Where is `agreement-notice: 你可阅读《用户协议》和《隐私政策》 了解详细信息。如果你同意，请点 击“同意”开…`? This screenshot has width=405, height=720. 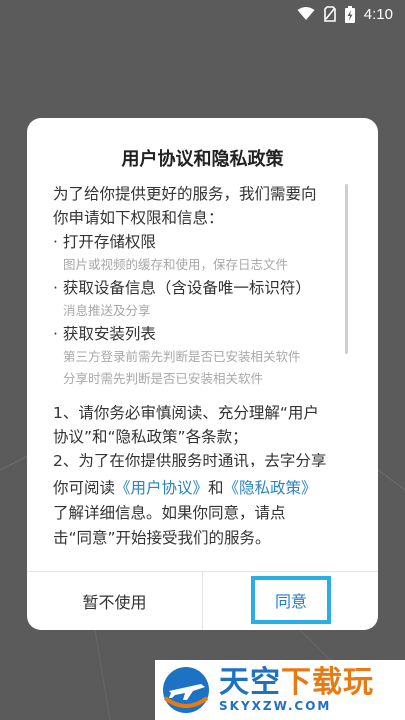
agreement-notice: 你可阅读《用户协议》和《隐私政策》 了解详细信息。如果你同意，请点 击“同意”开… is located at coordinates (205, 513).